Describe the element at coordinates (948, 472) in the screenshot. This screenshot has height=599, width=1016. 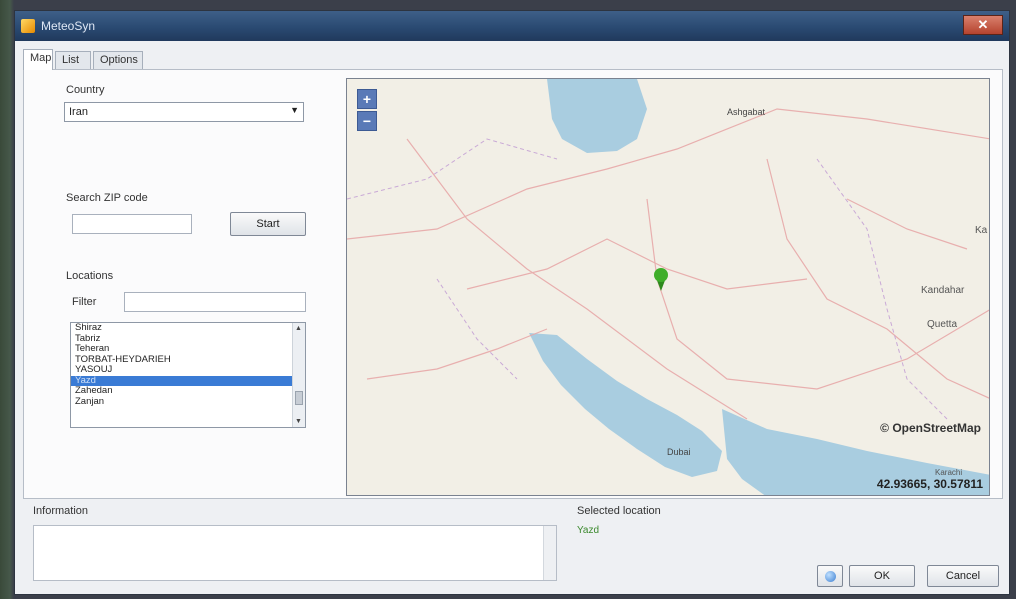
I see `map-label: Karachi` at that location.